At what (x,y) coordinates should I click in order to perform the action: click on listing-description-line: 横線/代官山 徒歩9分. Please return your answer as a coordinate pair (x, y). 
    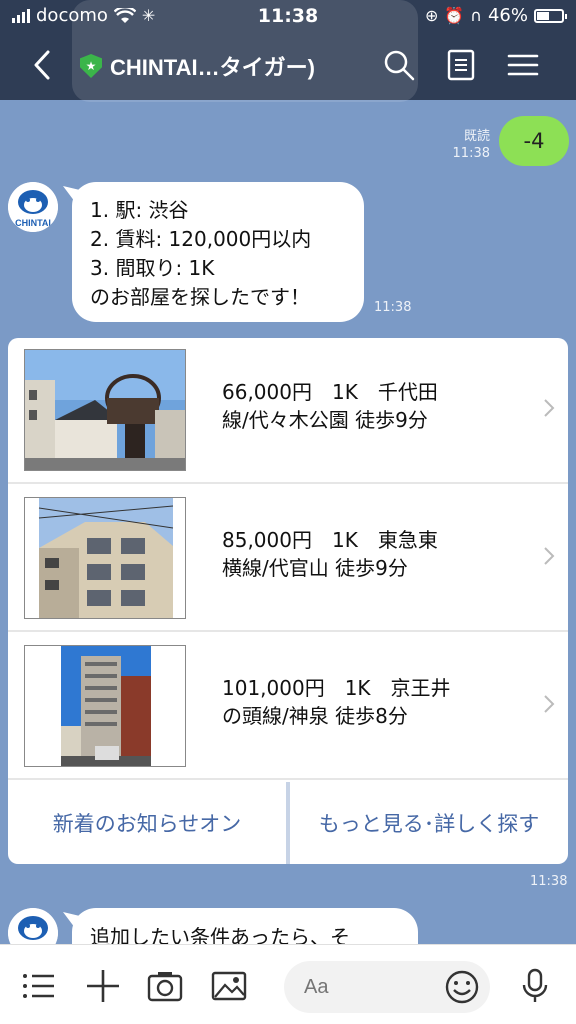
    Looking at the image, I should click on (315, 568).